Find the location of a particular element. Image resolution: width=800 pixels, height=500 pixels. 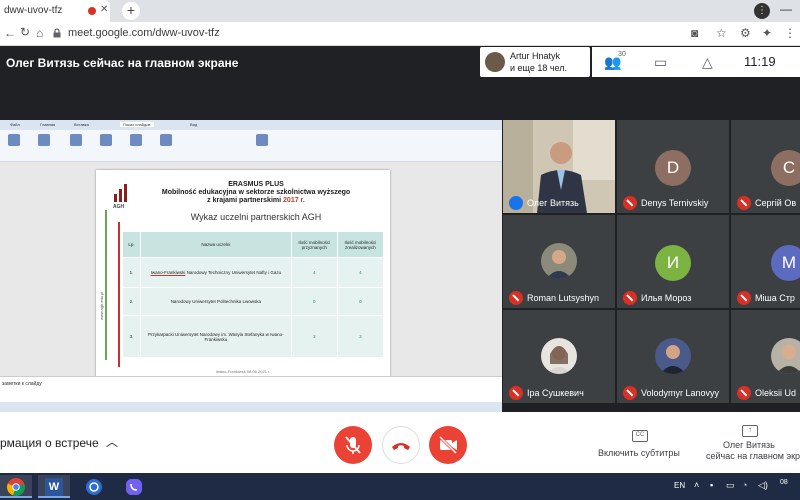

volume-icon: ◁) is located at coordinates (763, 485).